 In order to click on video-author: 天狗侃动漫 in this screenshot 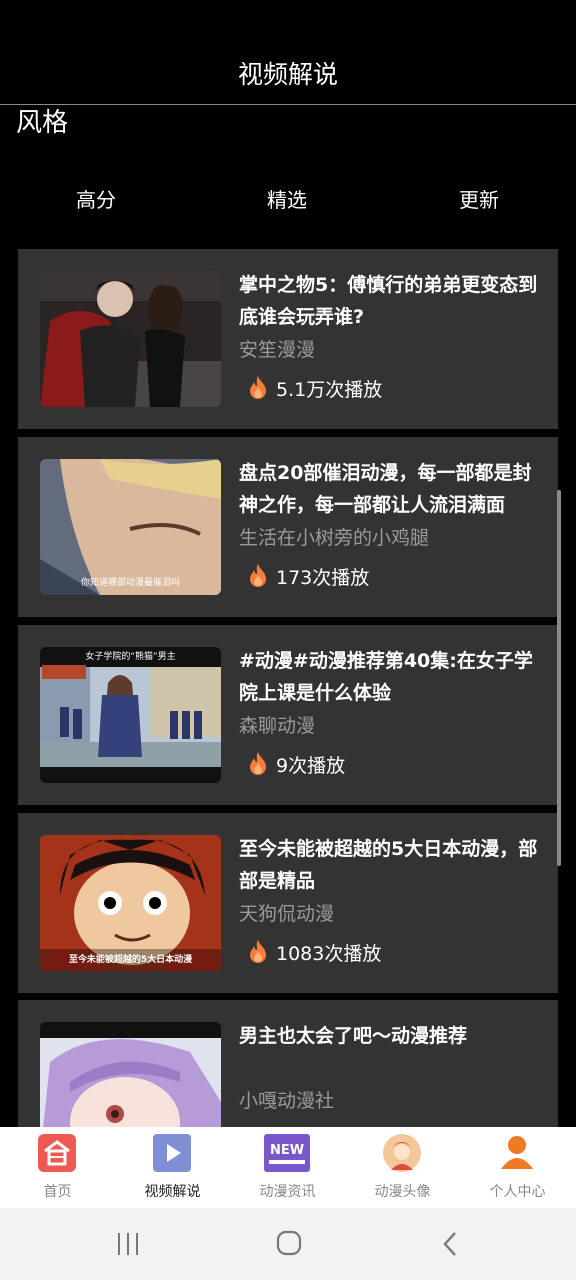, I will do `click(286, 912)`.